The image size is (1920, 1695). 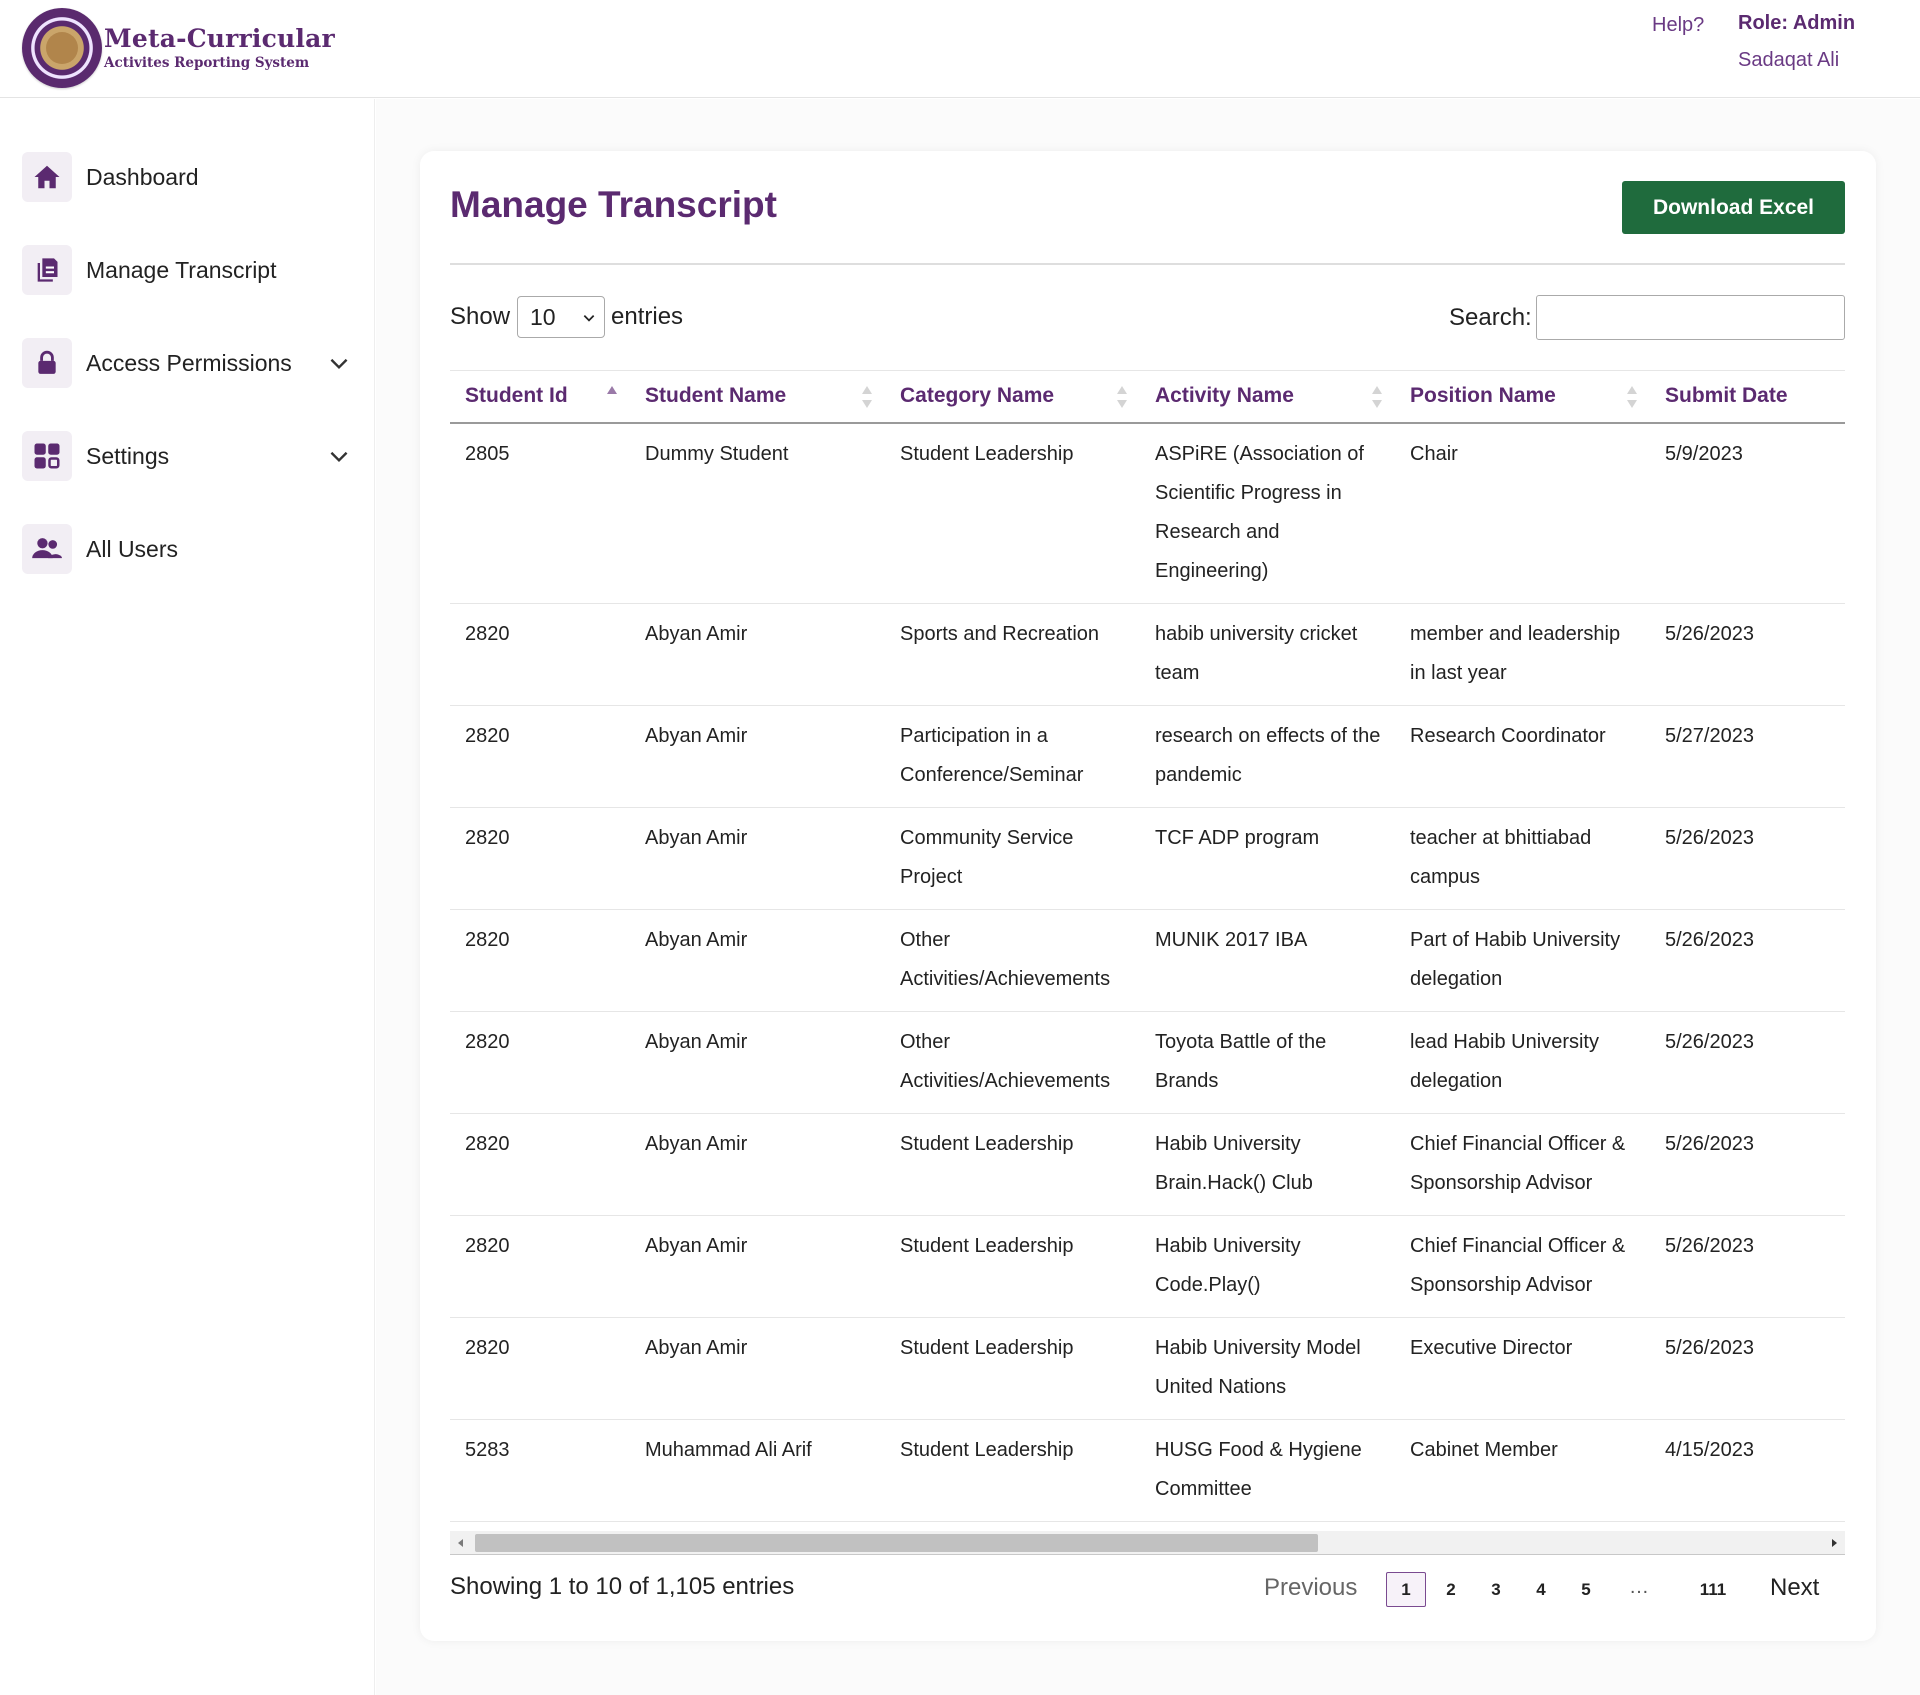 What do you see at coordinates (1690, 317) in the screenshot?
I see `search-input` at bounding box center [1690, 317].